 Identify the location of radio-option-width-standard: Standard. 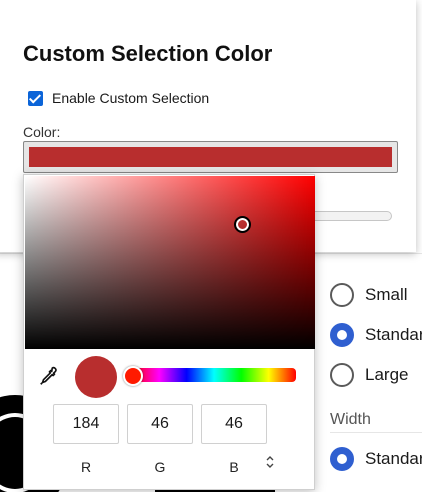
(376, 459).